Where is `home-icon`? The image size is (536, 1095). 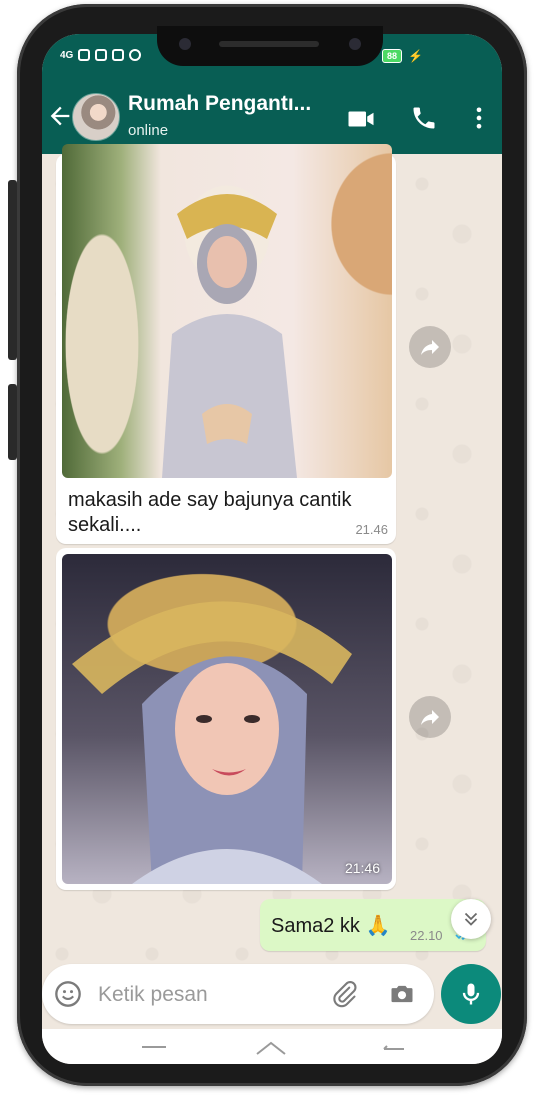 home-icon is located at coordinates (271, 1048).